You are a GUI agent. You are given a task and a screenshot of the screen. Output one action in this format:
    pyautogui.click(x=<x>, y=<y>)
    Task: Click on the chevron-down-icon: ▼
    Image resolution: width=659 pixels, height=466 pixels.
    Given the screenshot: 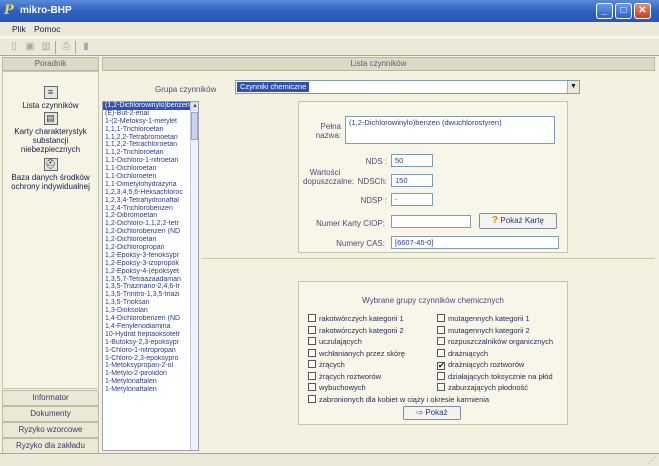 What is the action you would take?
    pyautogui.click(x=573, y=87)
    